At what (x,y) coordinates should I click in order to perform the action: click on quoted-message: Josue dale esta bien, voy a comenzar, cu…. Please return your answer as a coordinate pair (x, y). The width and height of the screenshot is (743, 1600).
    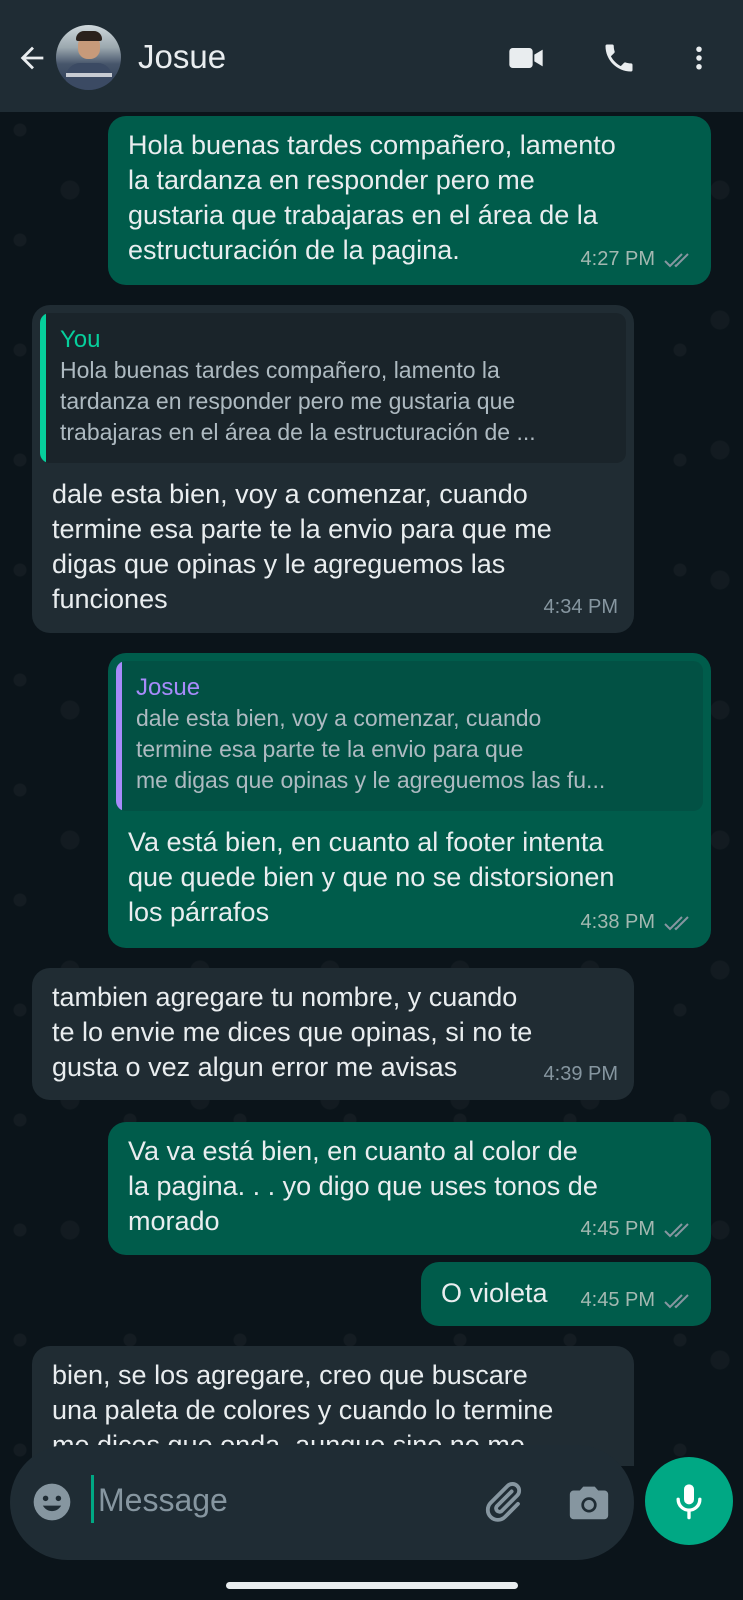
    Looking at the image, I should click on (409, 736).